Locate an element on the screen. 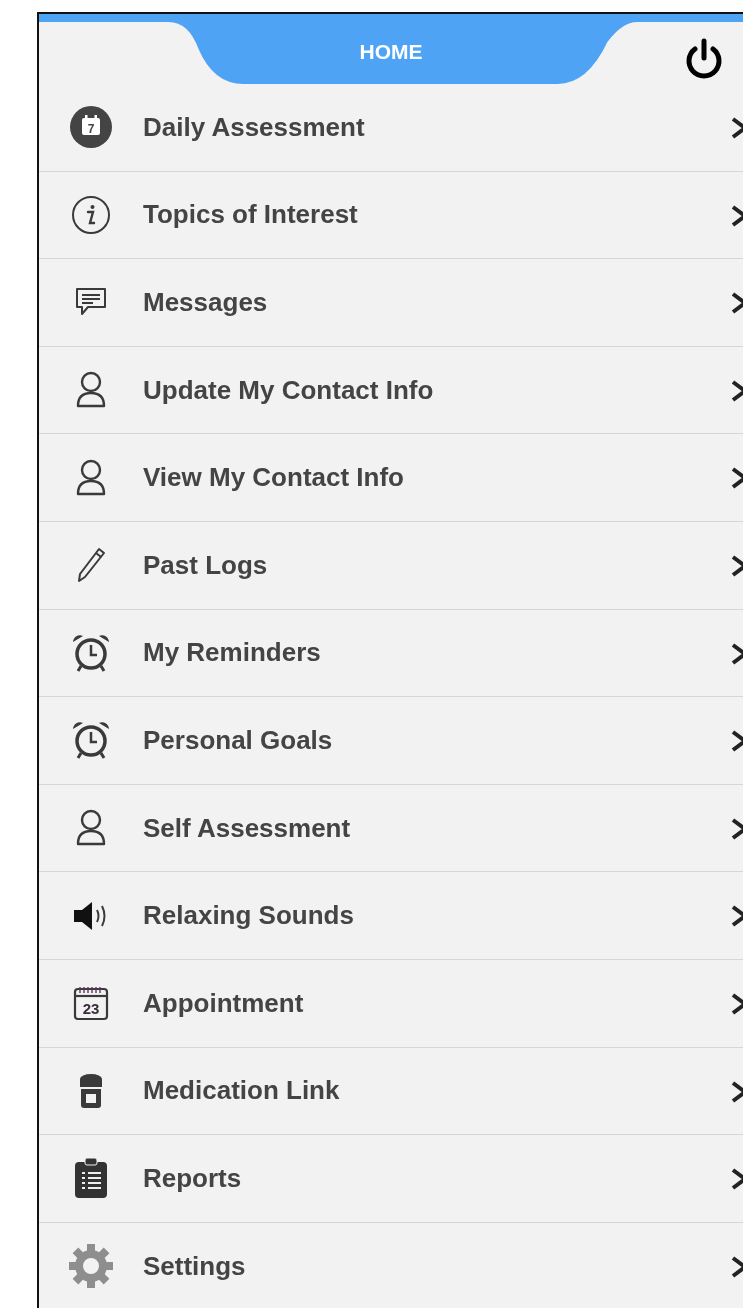  menu-item: 23 Appointment is located at coordinates (391, 1003).